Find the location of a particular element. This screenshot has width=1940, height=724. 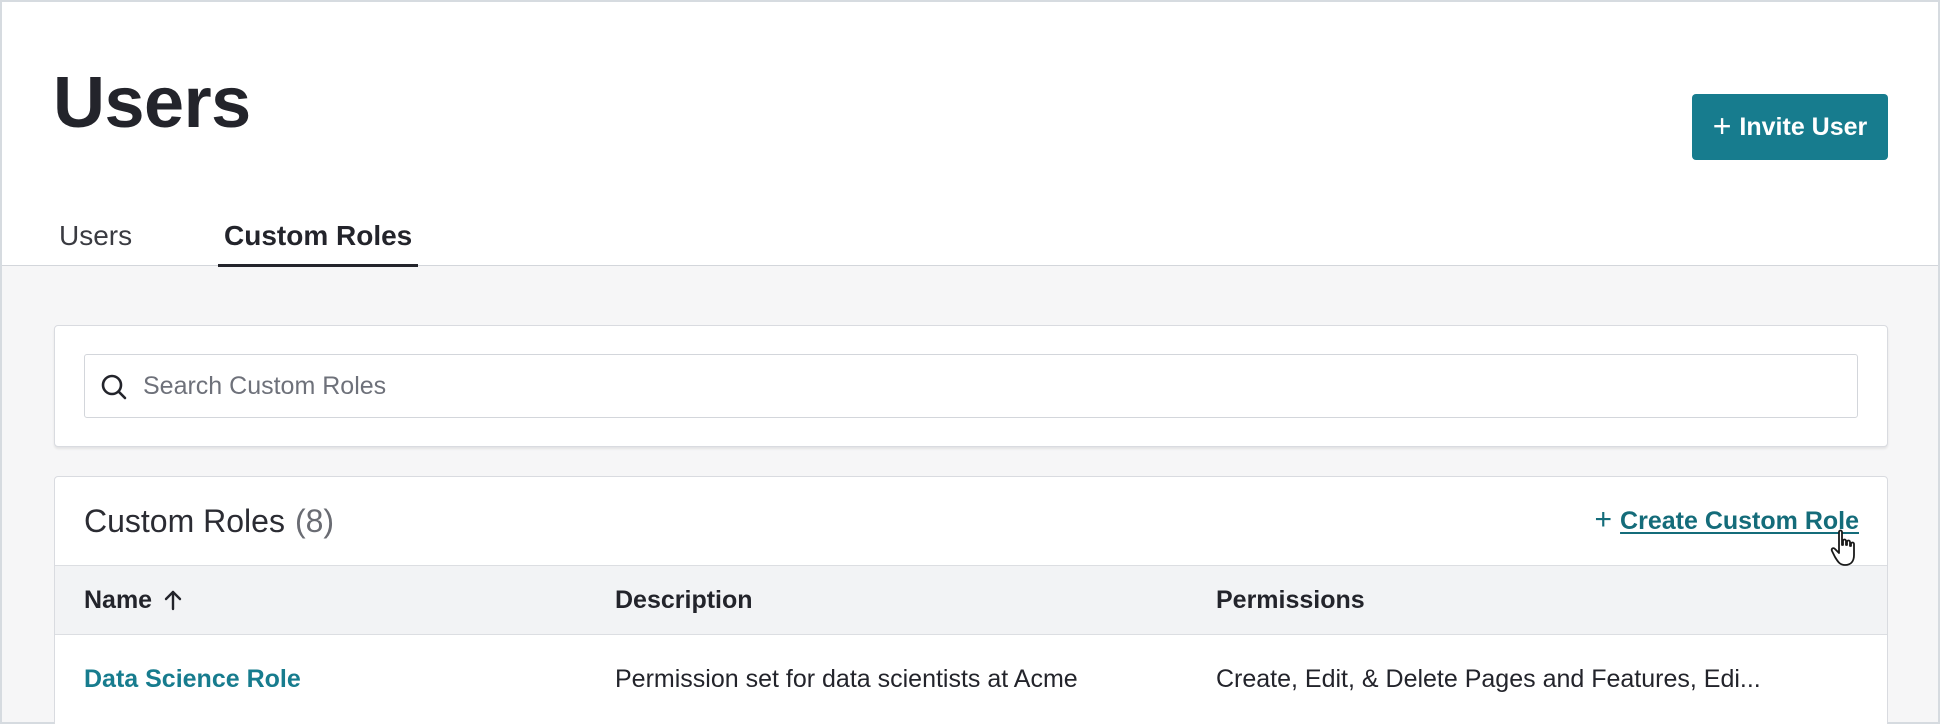

tab-custom-roles: Custom Roles is located at coordinates (318, 239).